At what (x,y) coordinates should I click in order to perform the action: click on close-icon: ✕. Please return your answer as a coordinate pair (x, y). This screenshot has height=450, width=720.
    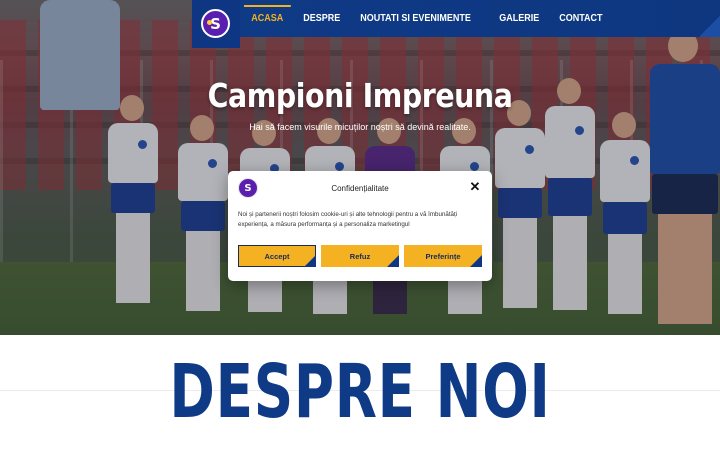
    Looking at the image, I should click on (475, 187).